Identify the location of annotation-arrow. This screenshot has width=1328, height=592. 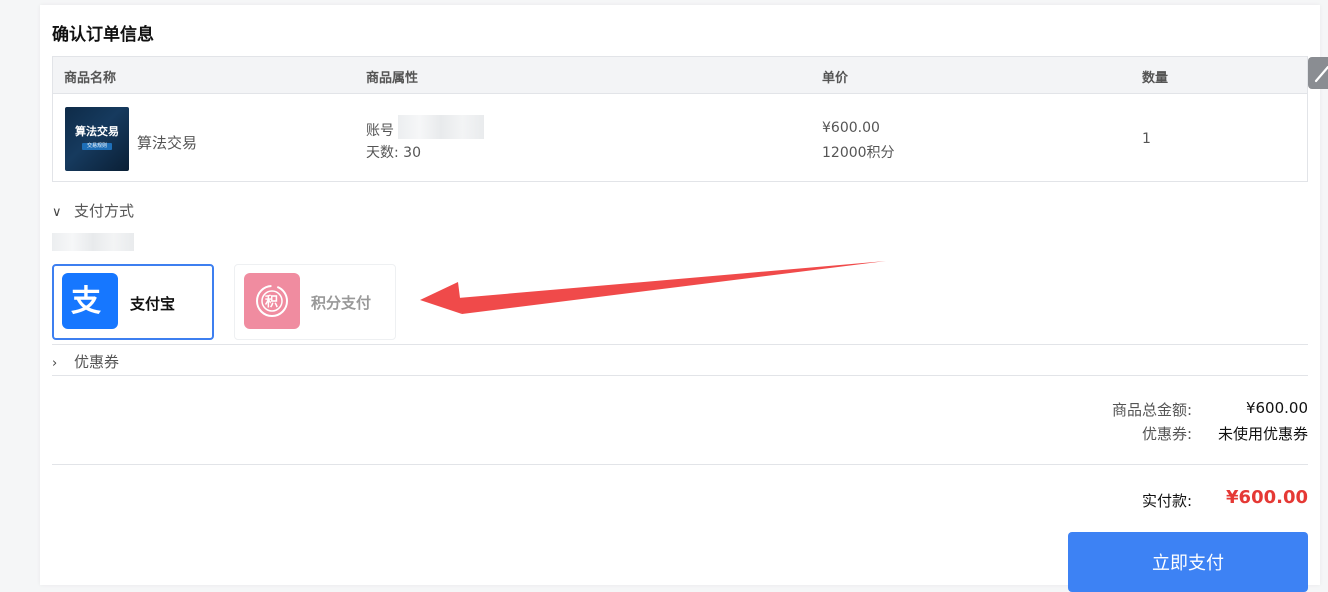
(653, 287).